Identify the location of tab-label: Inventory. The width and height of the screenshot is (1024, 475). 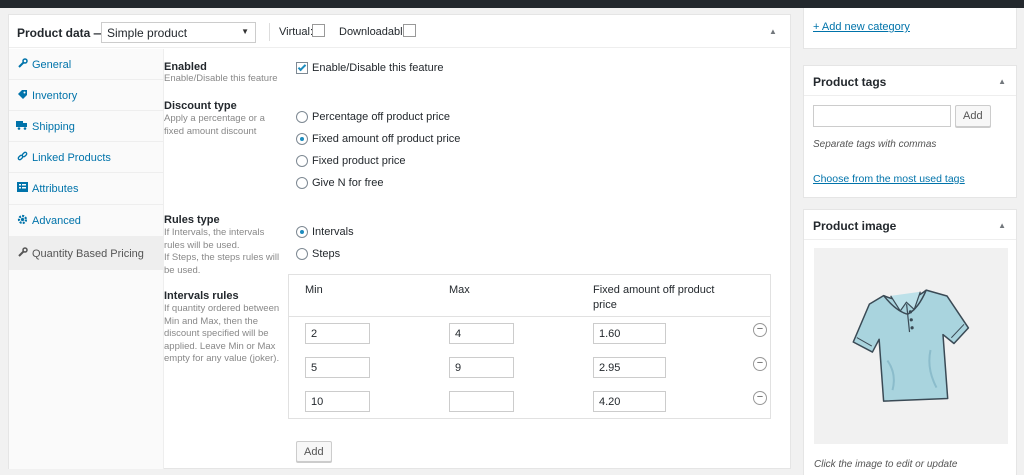
(55, 96).